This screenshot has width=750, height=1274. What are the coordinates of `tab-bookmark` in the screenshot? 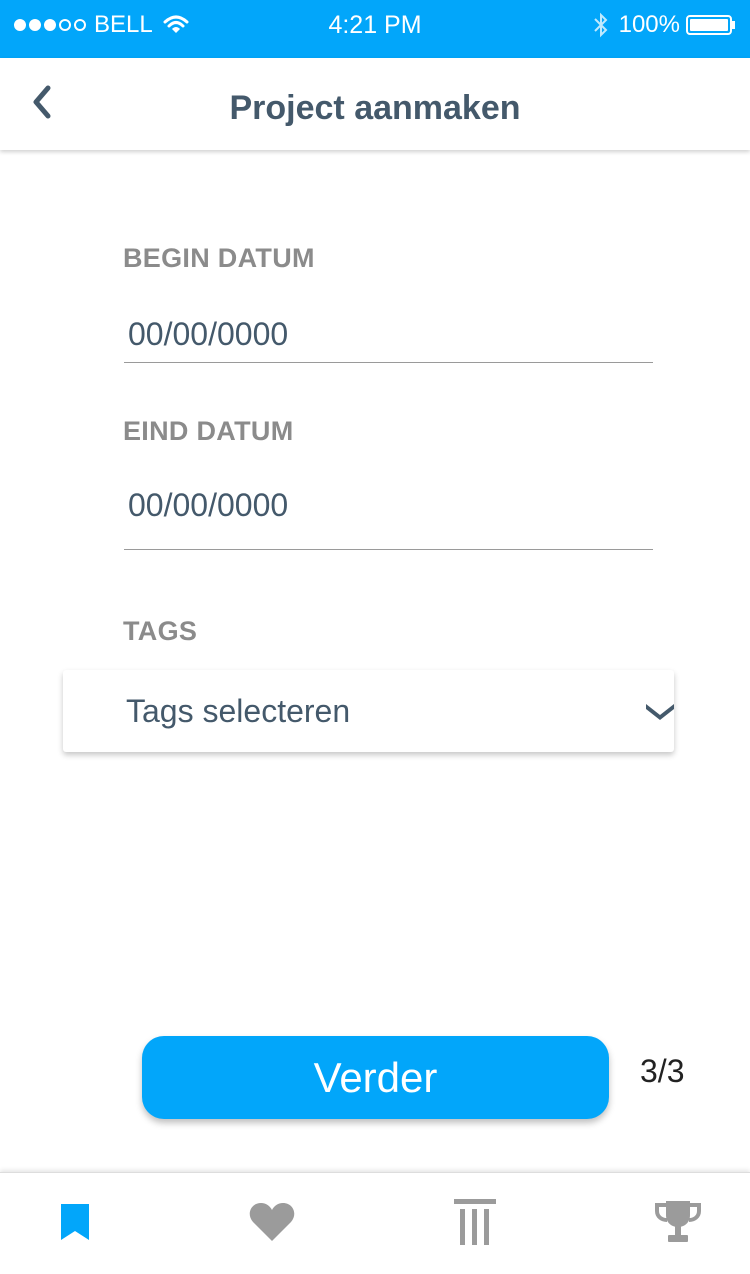 It's located at (75, 1223).